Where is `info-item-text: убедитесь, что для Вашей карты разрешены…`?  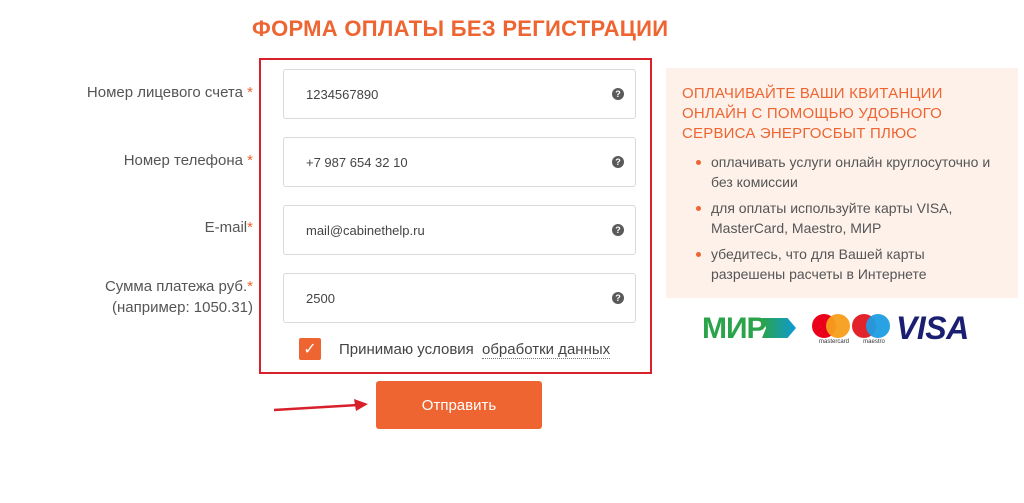 info-item-text: убедитесь, что для Вашей карты разрешены… is located at coordinates (819, 264).